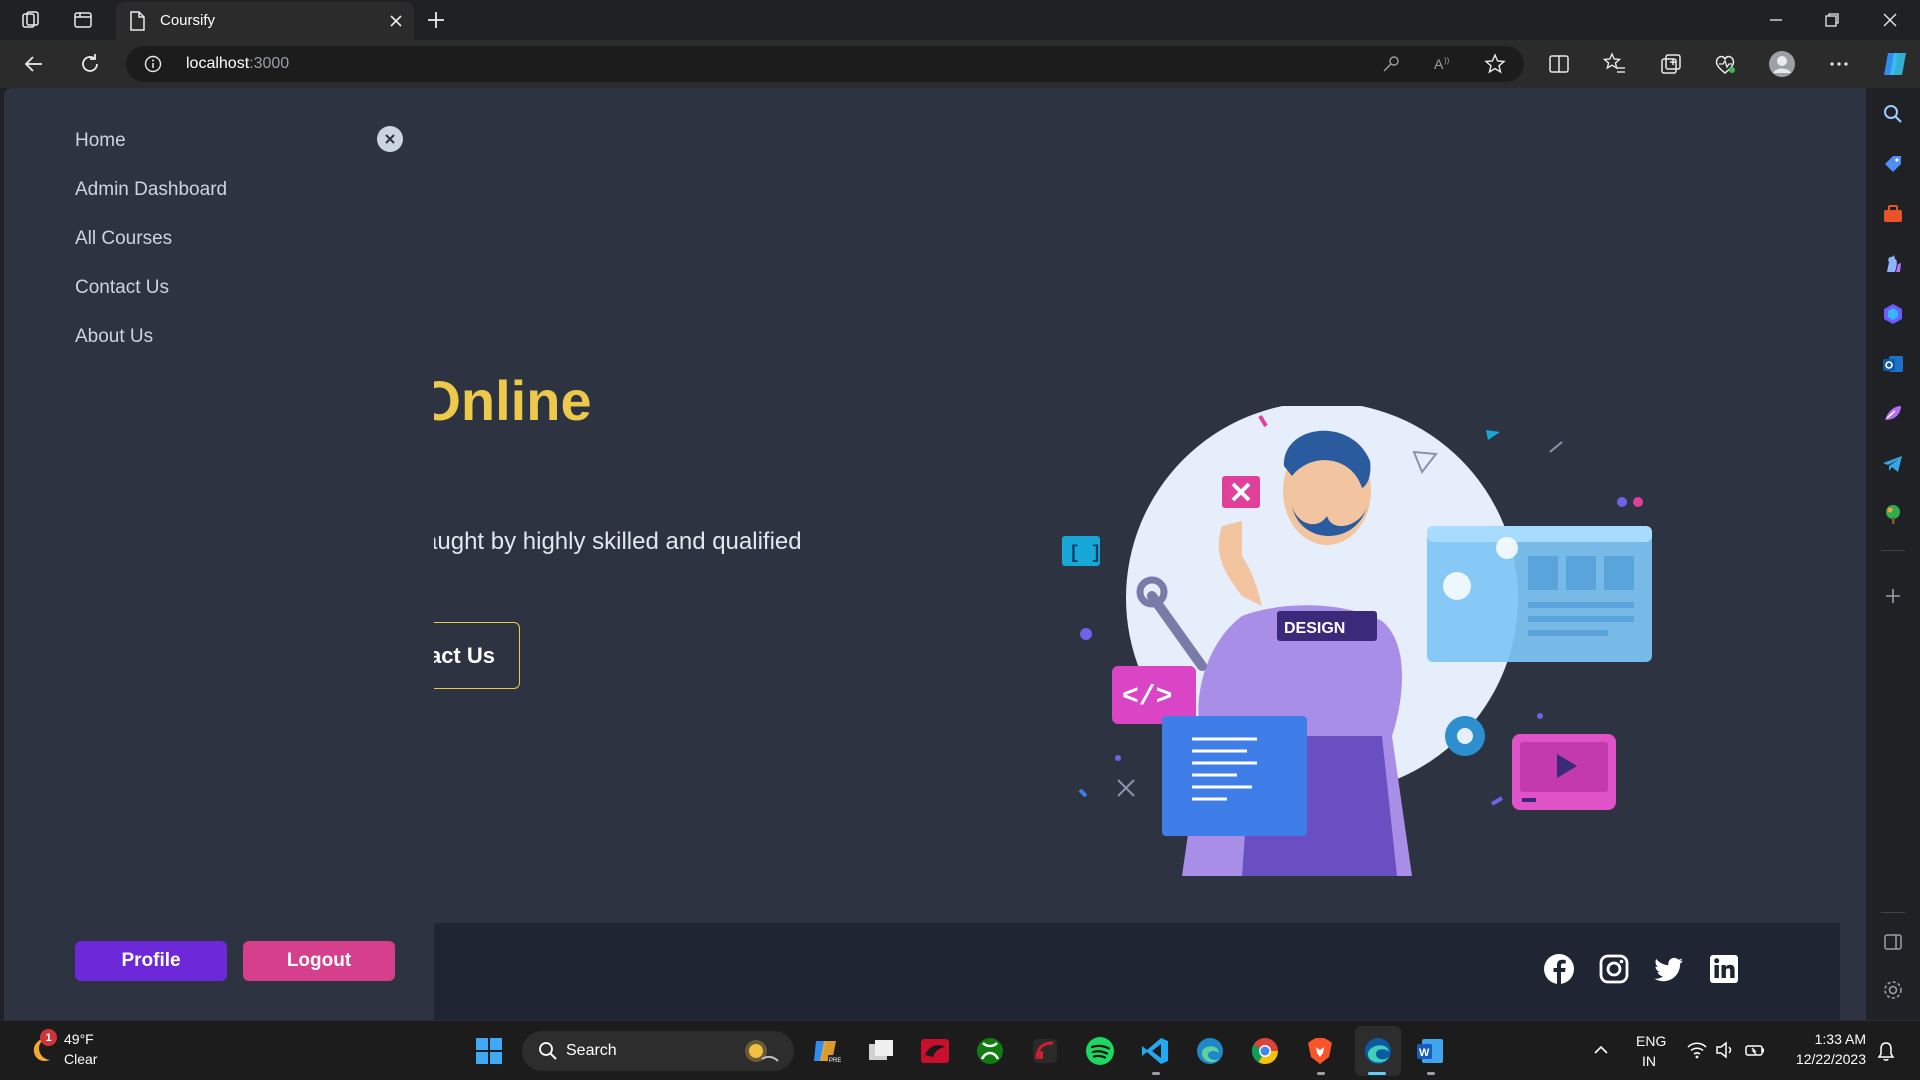  I want to click on facebook-icon, so click(1559, 969).